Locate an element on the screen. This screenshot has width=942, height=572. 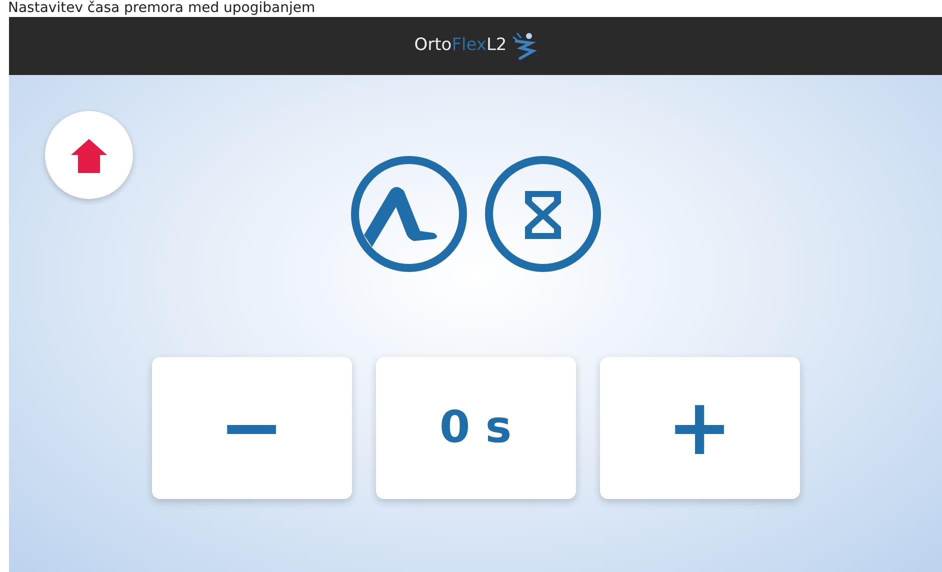
step-button: + is located at coordinates (700, 428).